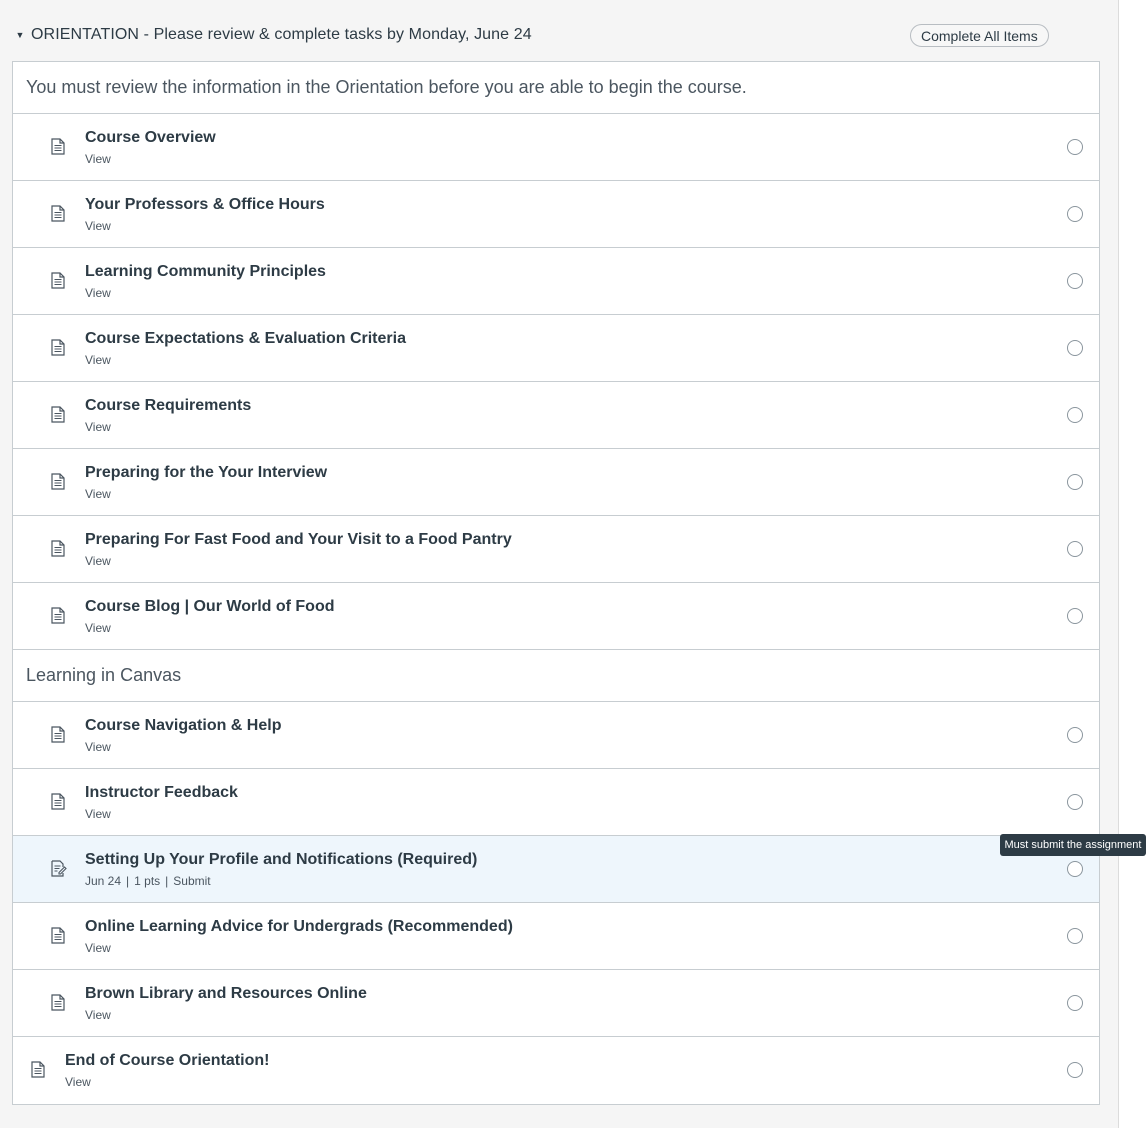  What do you see at coordinates (979, 35) in the screenshot?
I see `complete-all-items-button: Complete All Items` at bounding box center [979, 35].